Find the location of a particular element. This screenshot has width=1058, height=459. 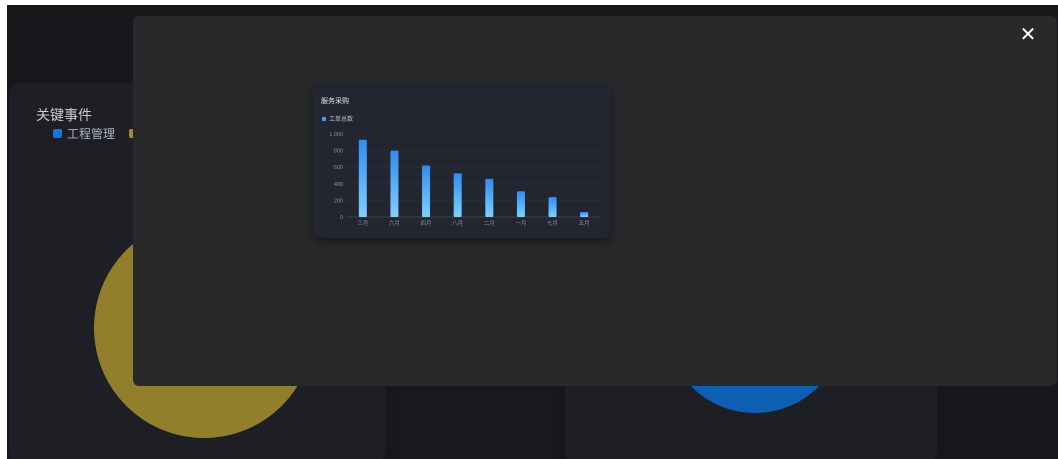

x-tick-label: 二月 is located at coordinates (489, 223).